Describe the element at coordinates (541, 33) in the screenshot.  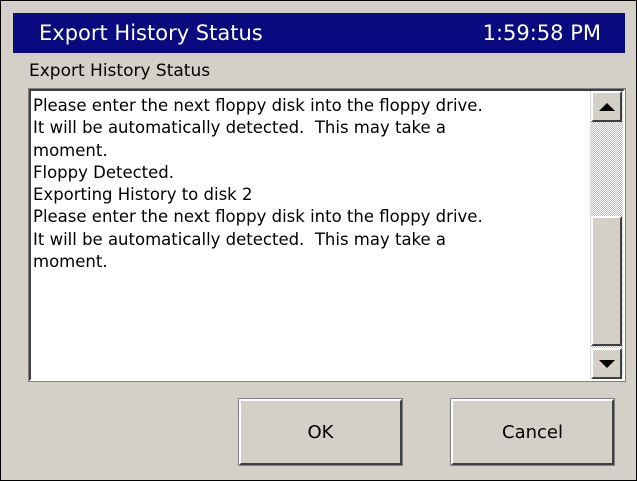
I see `clock: 1:59:58 PM` at that location.